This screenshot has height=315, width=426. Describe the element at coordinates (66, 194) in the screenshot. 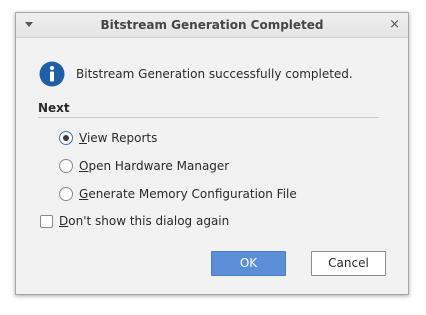

I see `radio-generate-memory-configuration-file` at that location.